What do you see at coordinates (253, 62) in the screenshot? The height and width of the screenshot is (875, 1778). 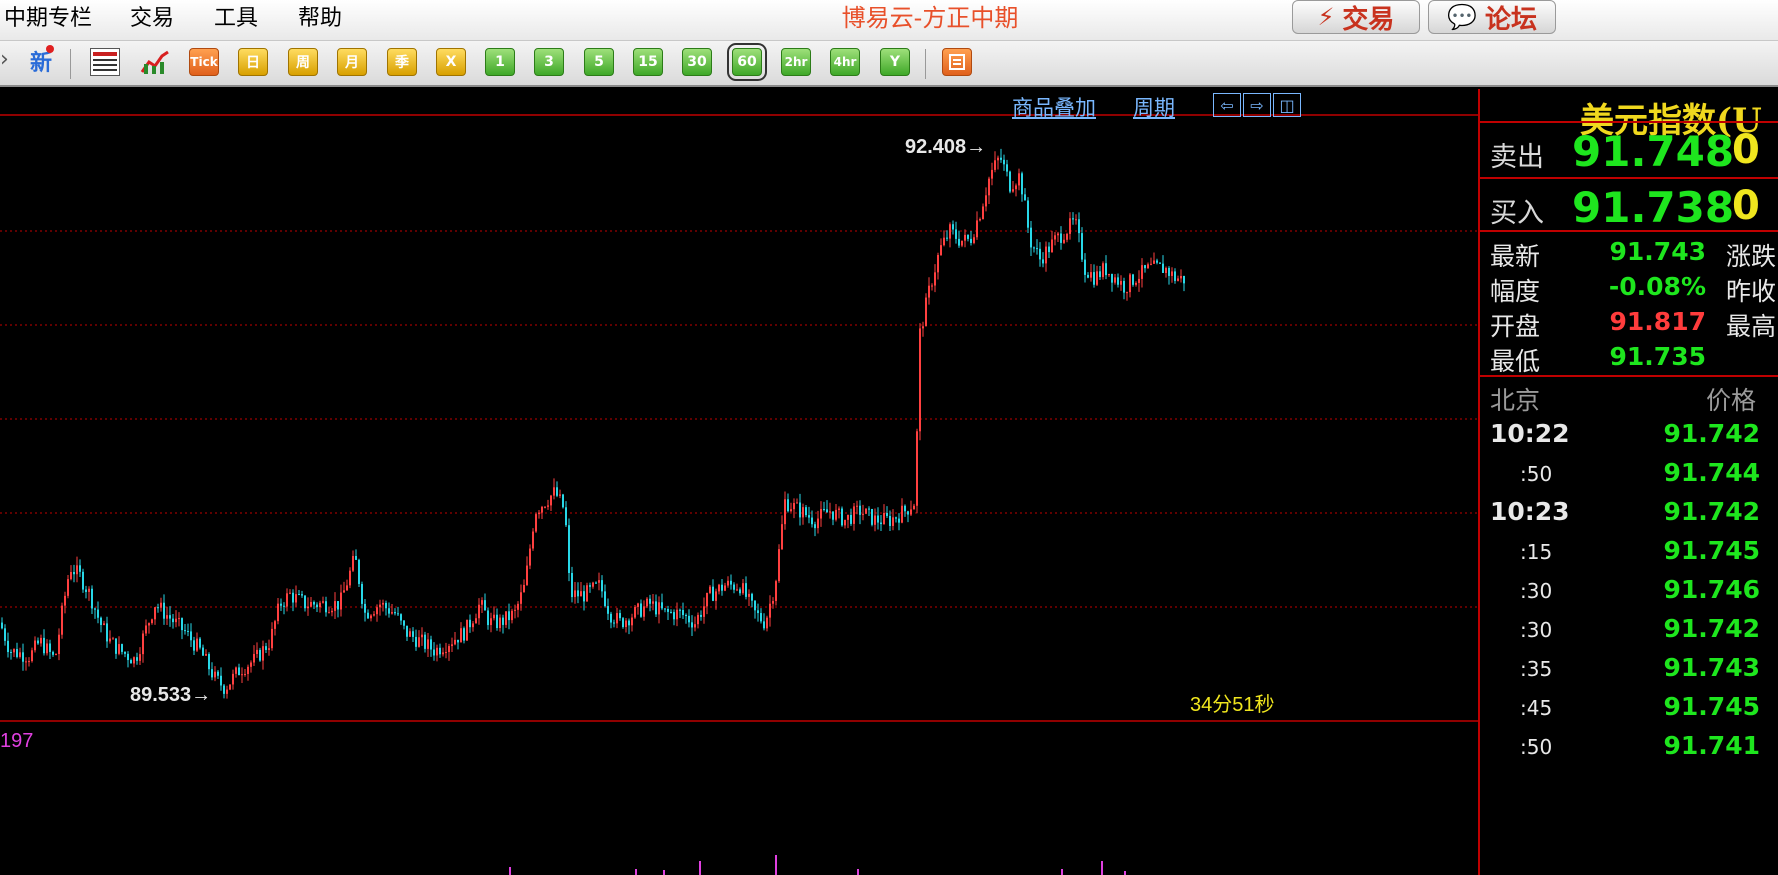 I see `period-day-button: 日` at bounding box center [253, 62].